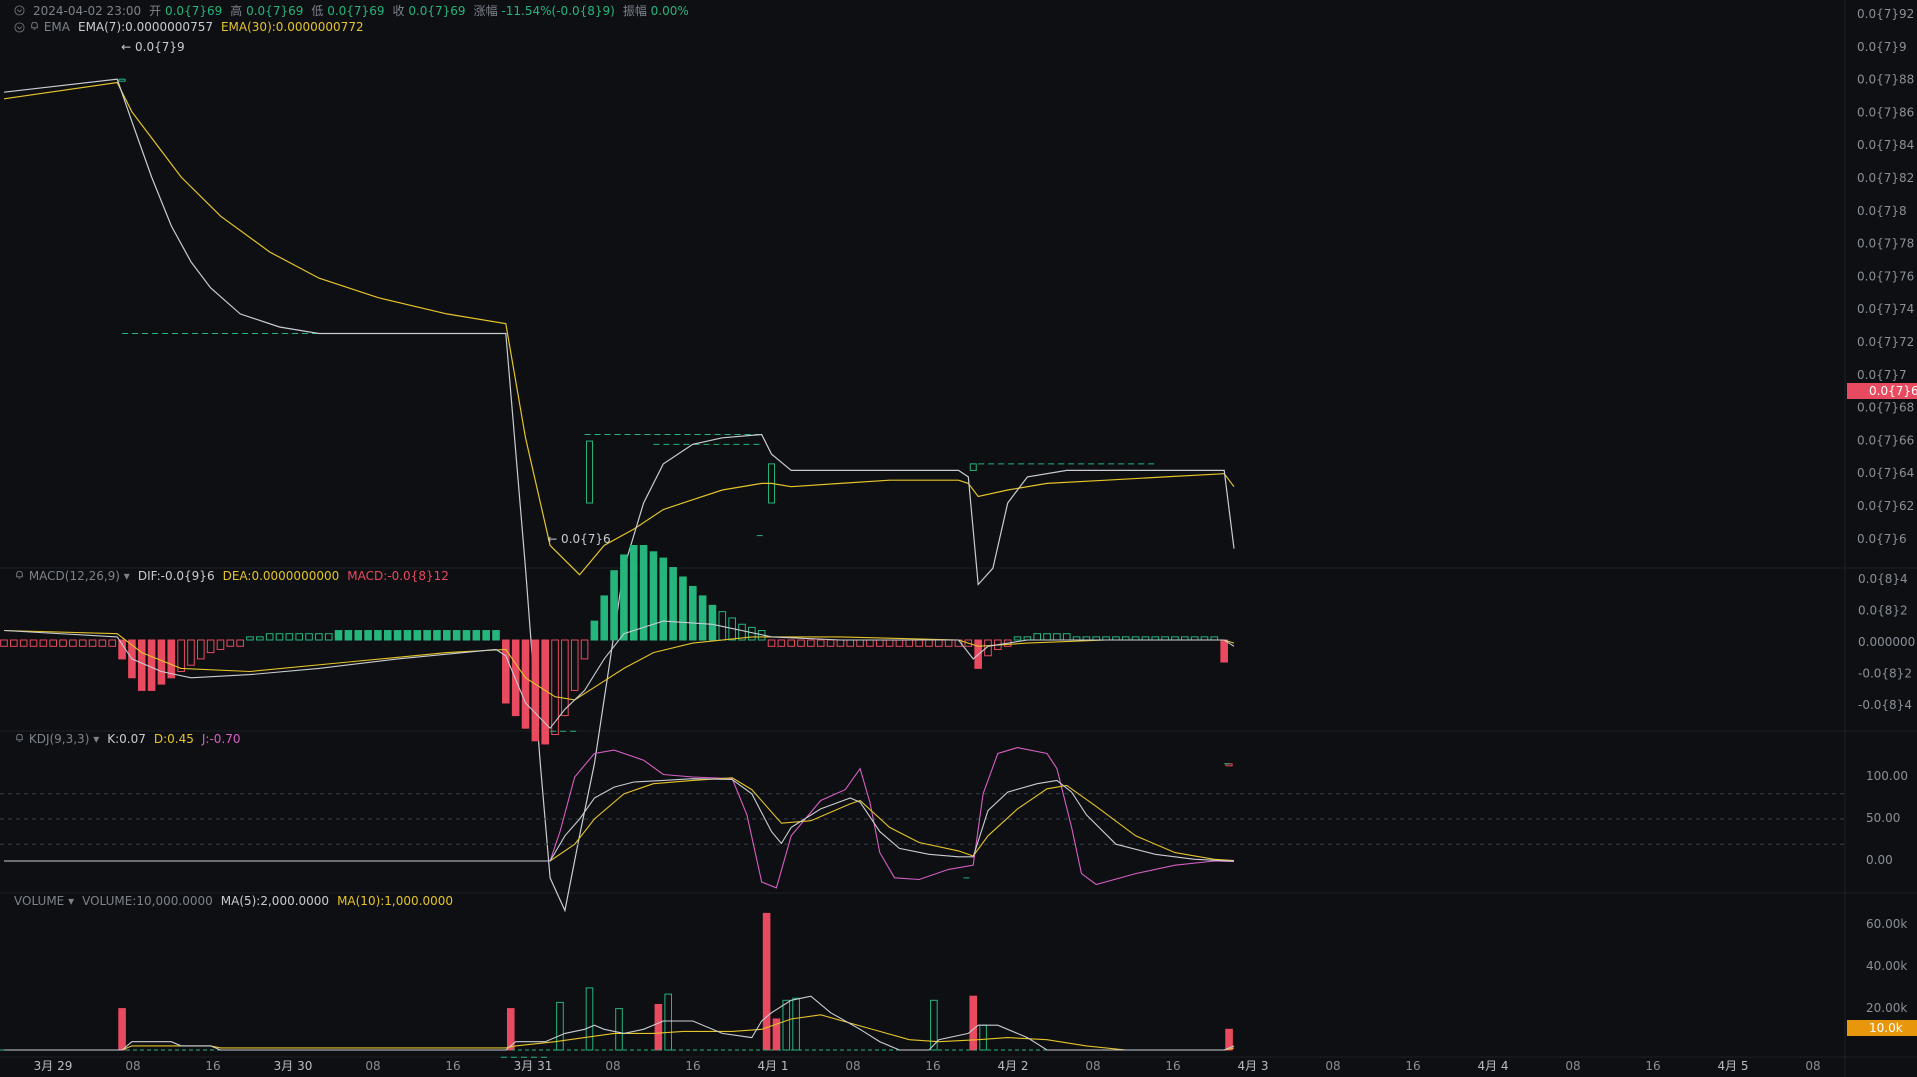 This screenshot has height=1077, width=1917. What do you see at coordinates (437, 11) in the screenshot?
I see `close-value: 0.0{7}69` at bounding box center [437, 11].